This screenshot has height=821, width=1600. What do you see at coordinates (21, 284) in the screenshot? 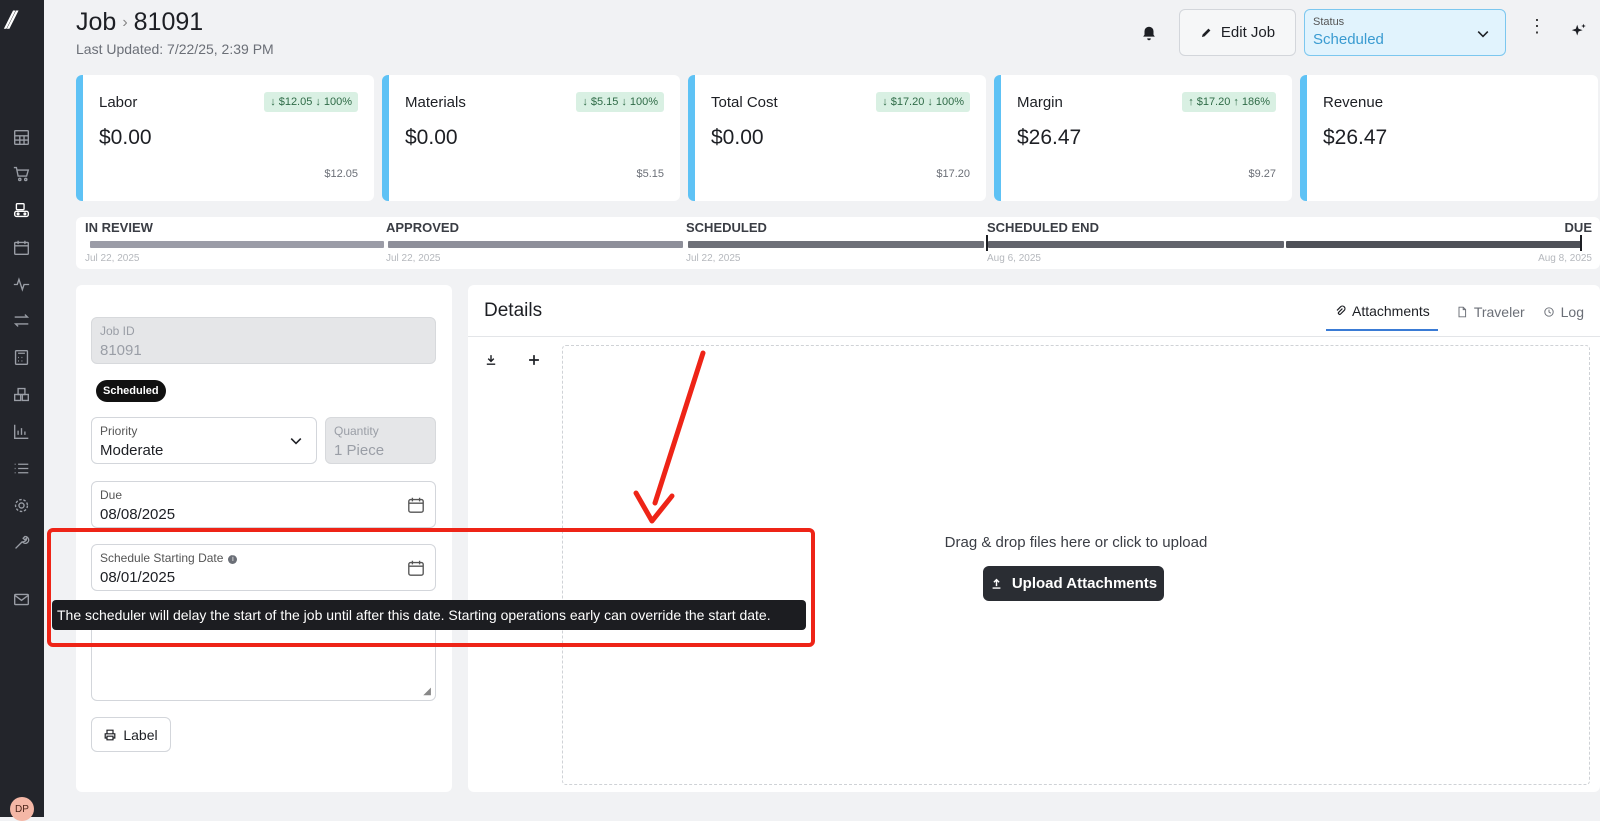
I see `activity-icon` at bounding box center [21, 284].